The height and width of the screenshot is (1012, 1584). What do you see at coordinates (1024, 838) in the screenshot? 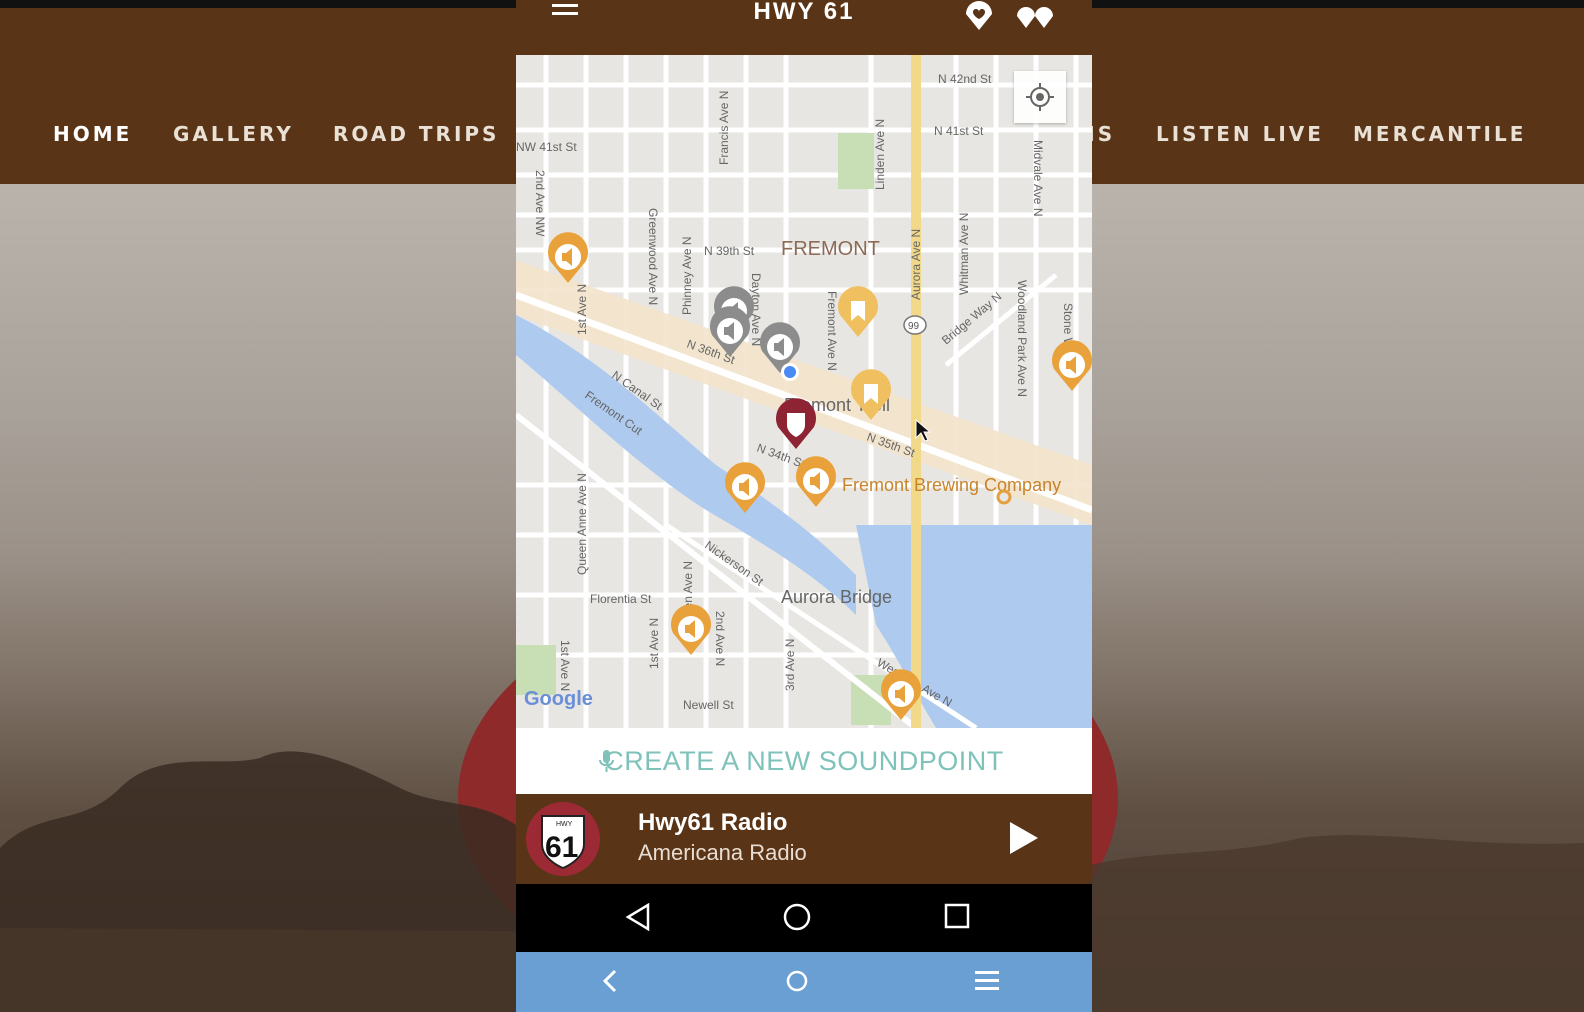
I see `play-icon` at bounding box center [1024, 838].